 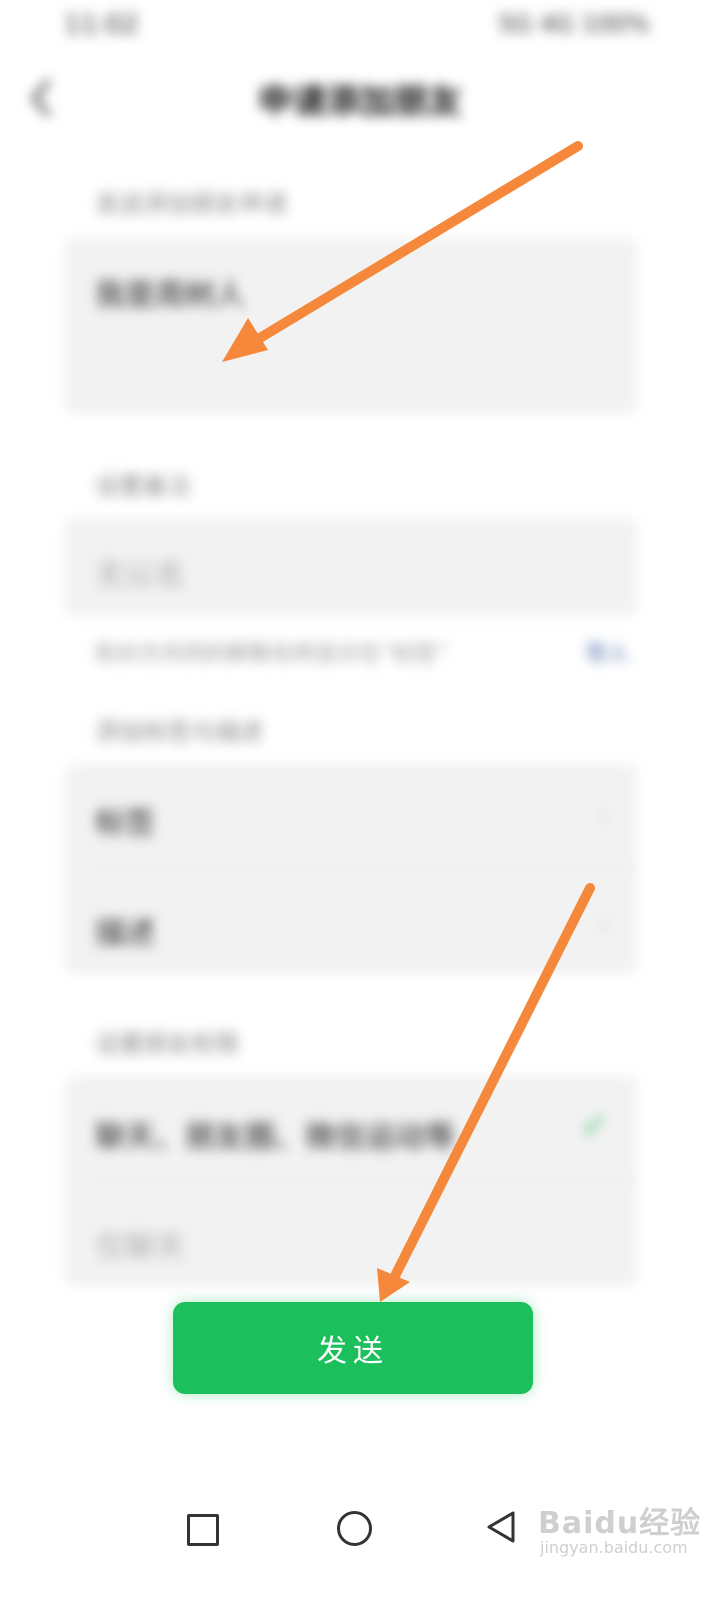 I want to click on hint-import-link: 导入, so click(x=607, y=652).